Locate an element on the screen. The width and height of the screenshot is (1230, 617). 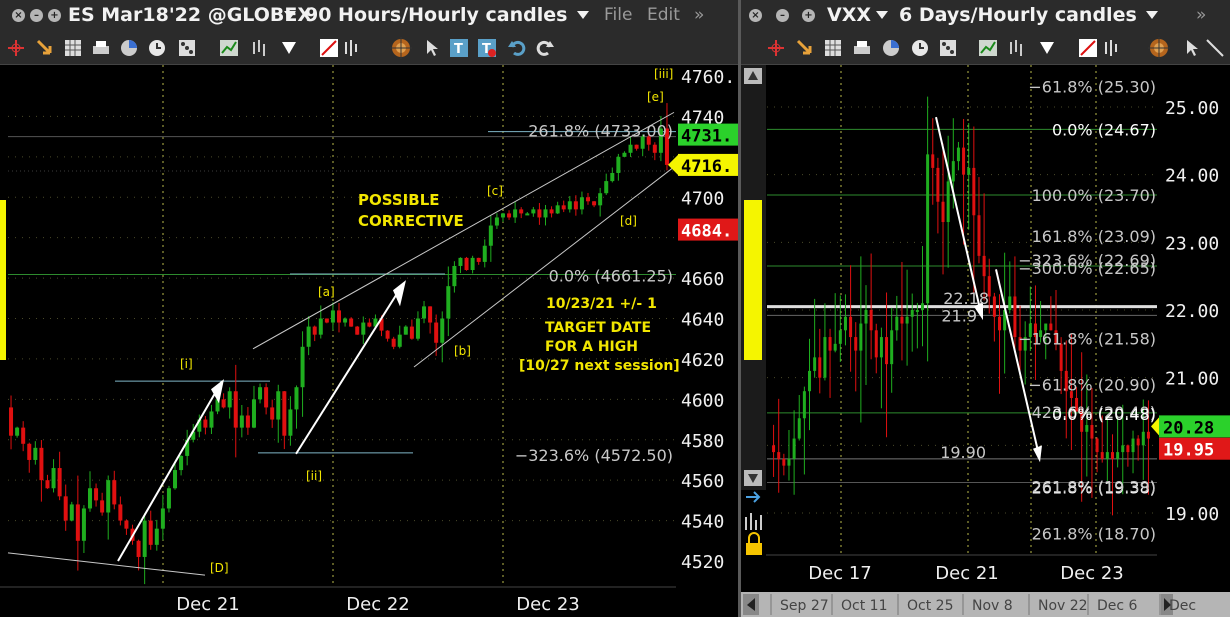
annotation-f9: −161.8% (21.58) is located at coordinates (1087, 338).